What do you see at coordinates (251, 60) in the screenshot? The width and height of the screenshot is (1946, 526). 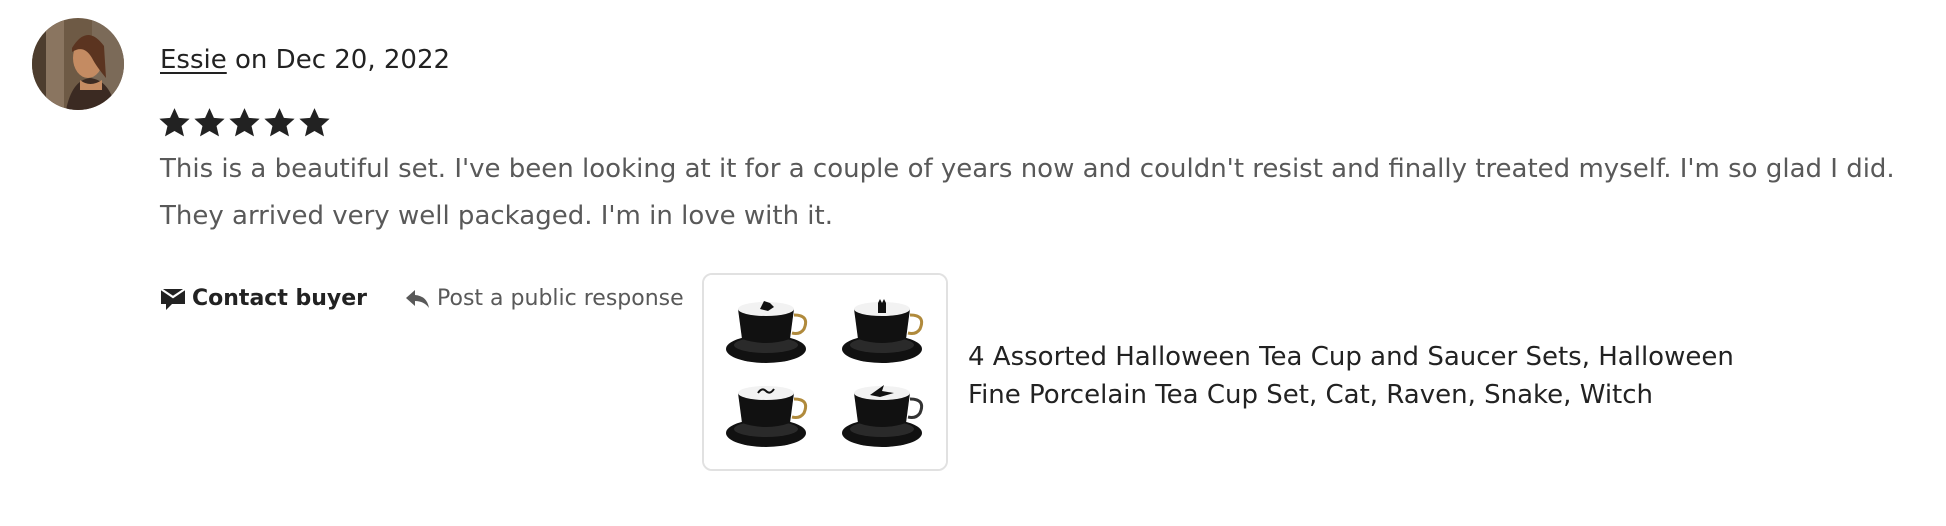 I see `date-prefix: on` at bounding box center [251, 60].